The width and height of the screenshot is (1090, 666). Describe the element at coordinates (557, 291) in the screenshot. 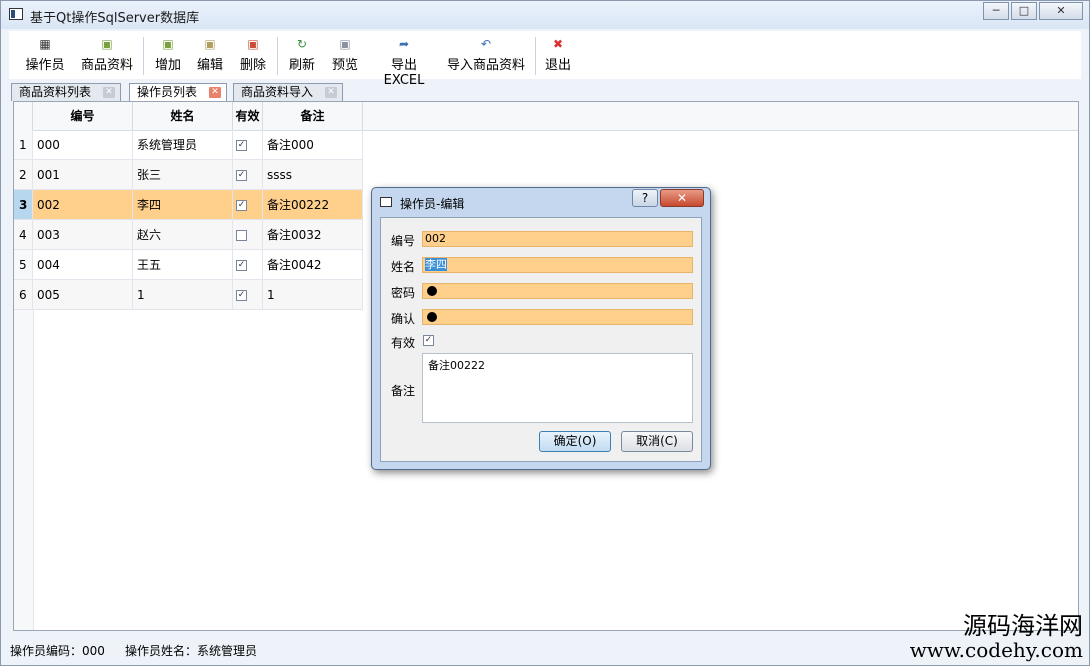

I see `password-field` at that location.